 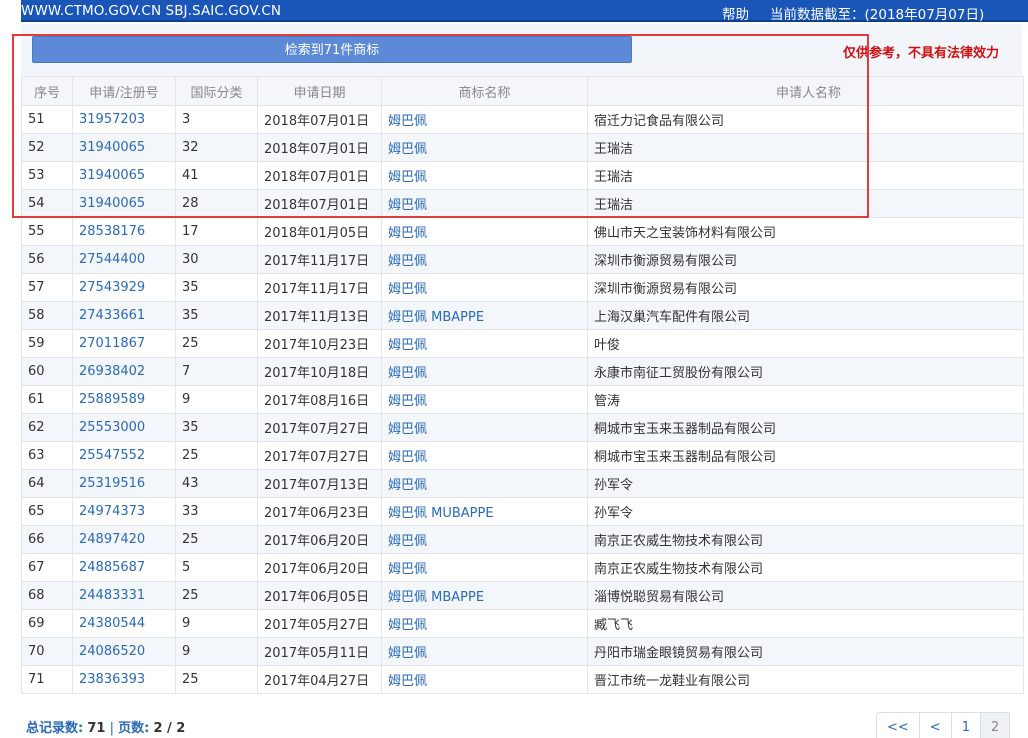 What do you see at coordinates (319, 399) in the screenshot?
I see `cell-date: 2017年08月16日` at bounding box center [319, 399].